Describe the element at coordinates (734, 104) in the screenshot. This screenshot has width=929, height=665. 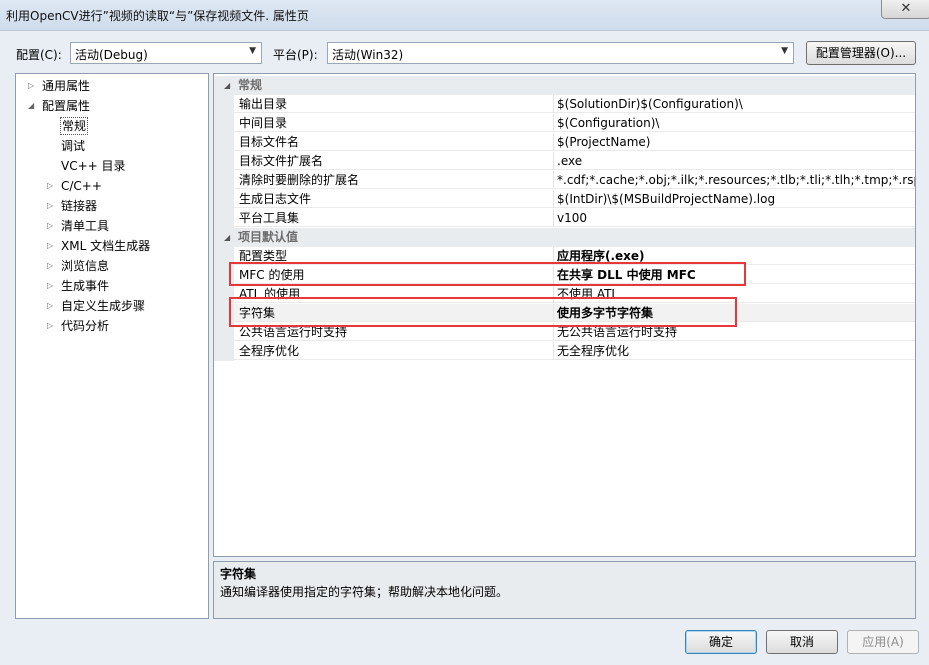
I see `property-value: $(SolutionDir)$(Configuration)\` at that location.